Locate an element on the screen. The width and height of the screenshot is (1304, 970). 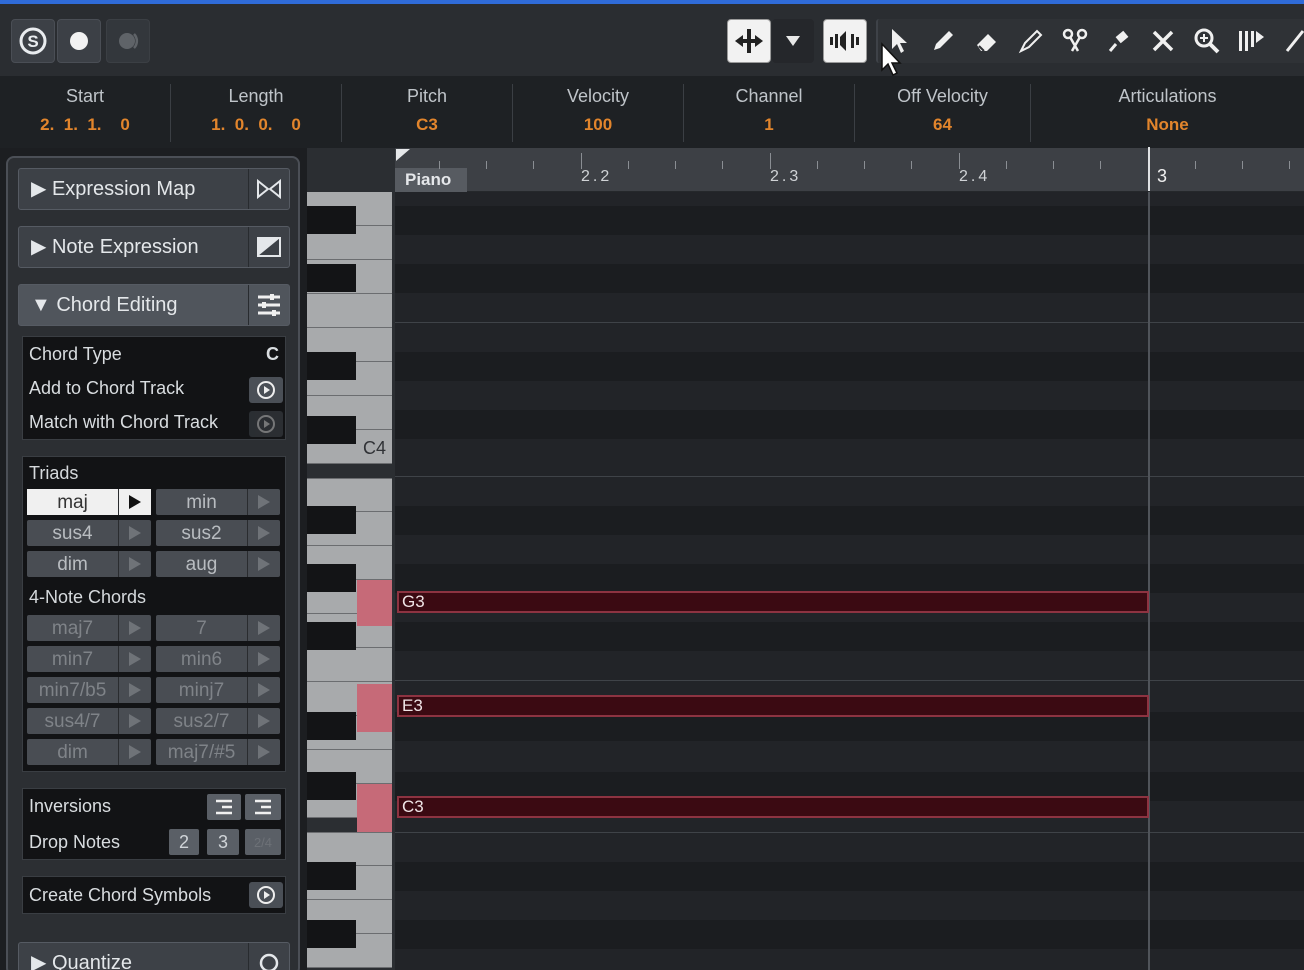
info-velocity: Velocity 100 is located at coordinates (598, 113).